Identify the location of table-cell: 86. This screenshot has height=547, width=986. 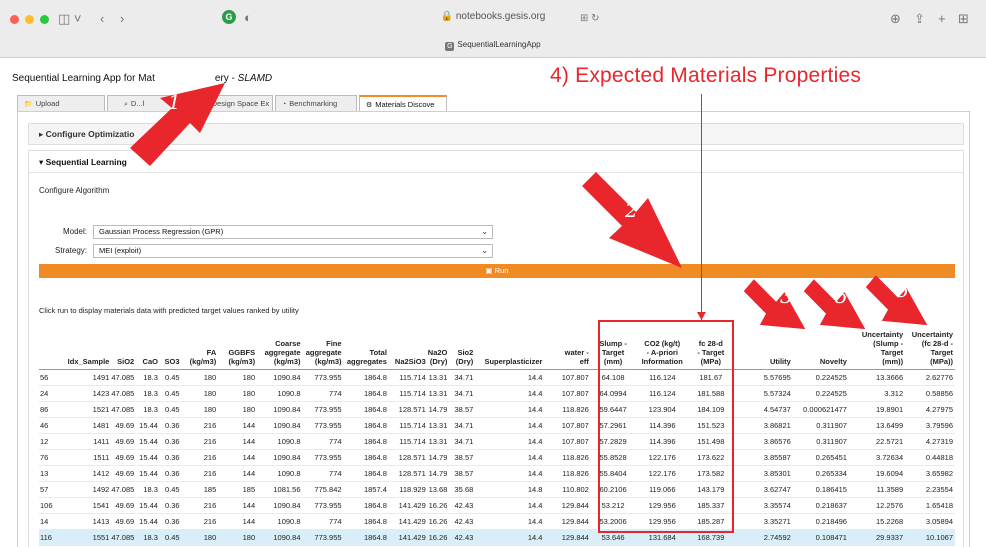
(52, 409).